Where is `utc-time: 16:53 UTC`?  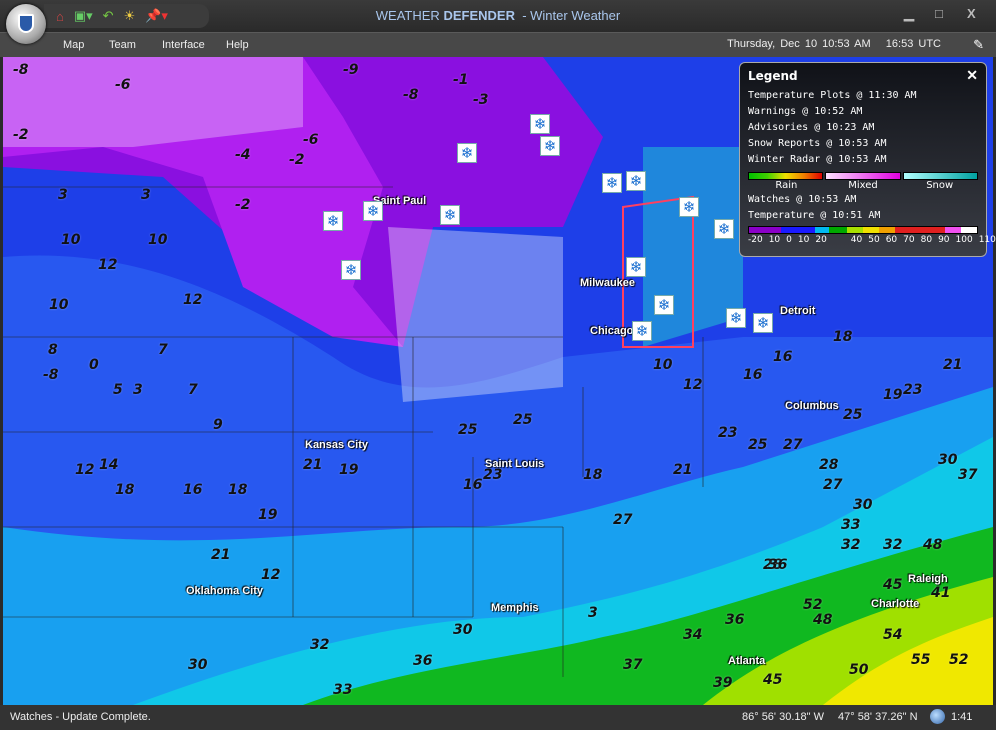
utc-time: 16:53 UTC is located at coordinates (913, 44).